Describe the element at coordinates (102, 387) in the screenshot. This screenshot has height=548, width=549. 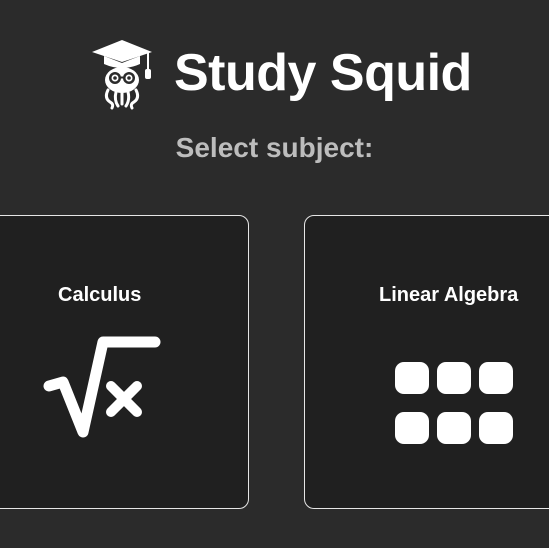
I see `sqrt-x-icon` at that location.